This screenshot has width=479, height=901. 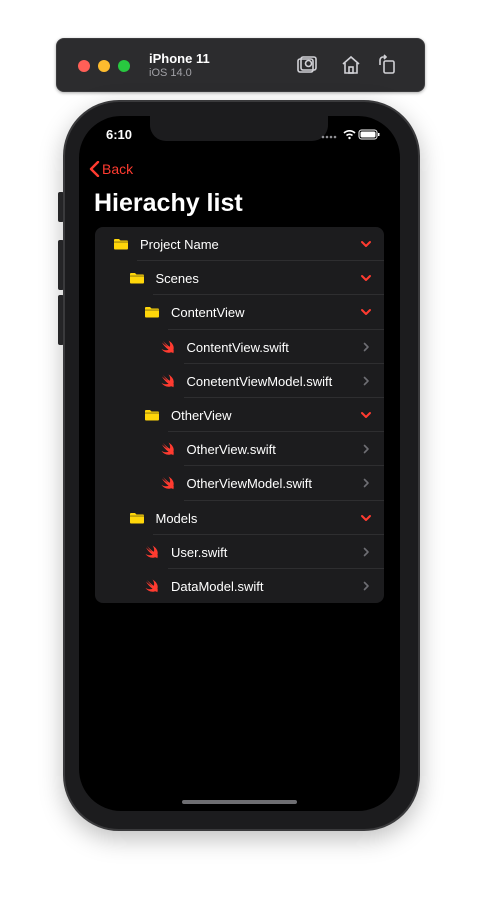 I want to click on folder-row: ContentView, so click(x=239, y=312).